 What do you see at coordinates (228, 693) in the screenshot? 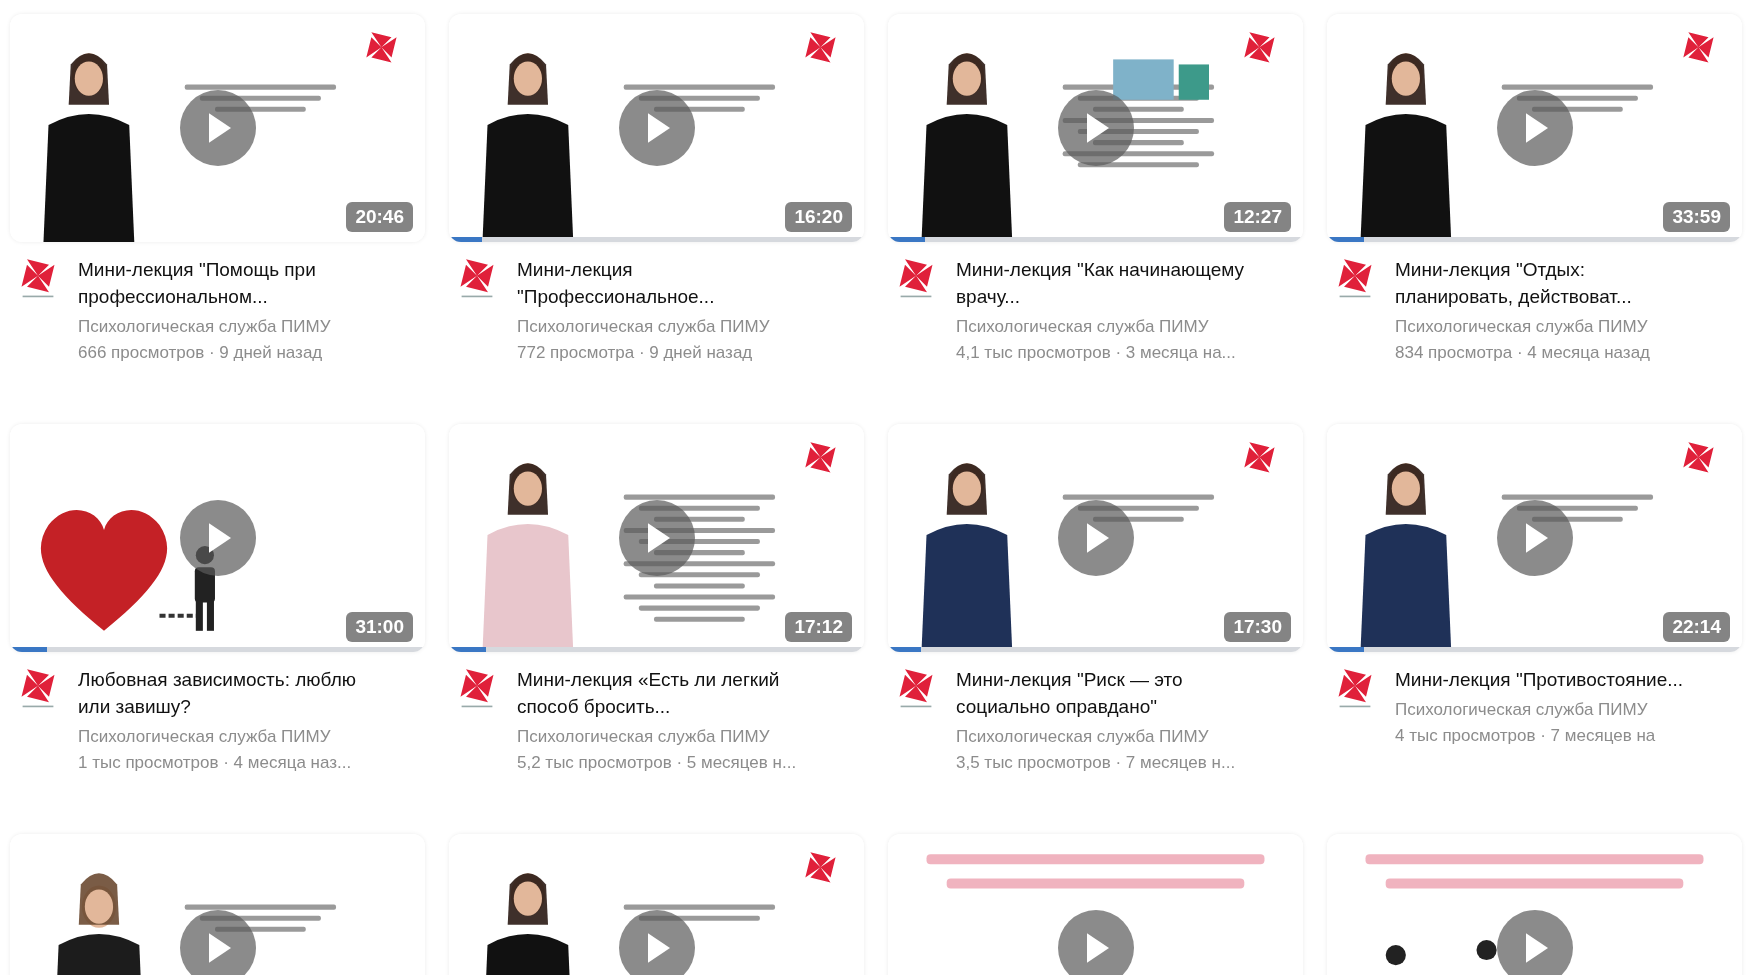
I see `video-title: Любовная зависимость: люблю или завишу?` at bounding box center [228, 693].